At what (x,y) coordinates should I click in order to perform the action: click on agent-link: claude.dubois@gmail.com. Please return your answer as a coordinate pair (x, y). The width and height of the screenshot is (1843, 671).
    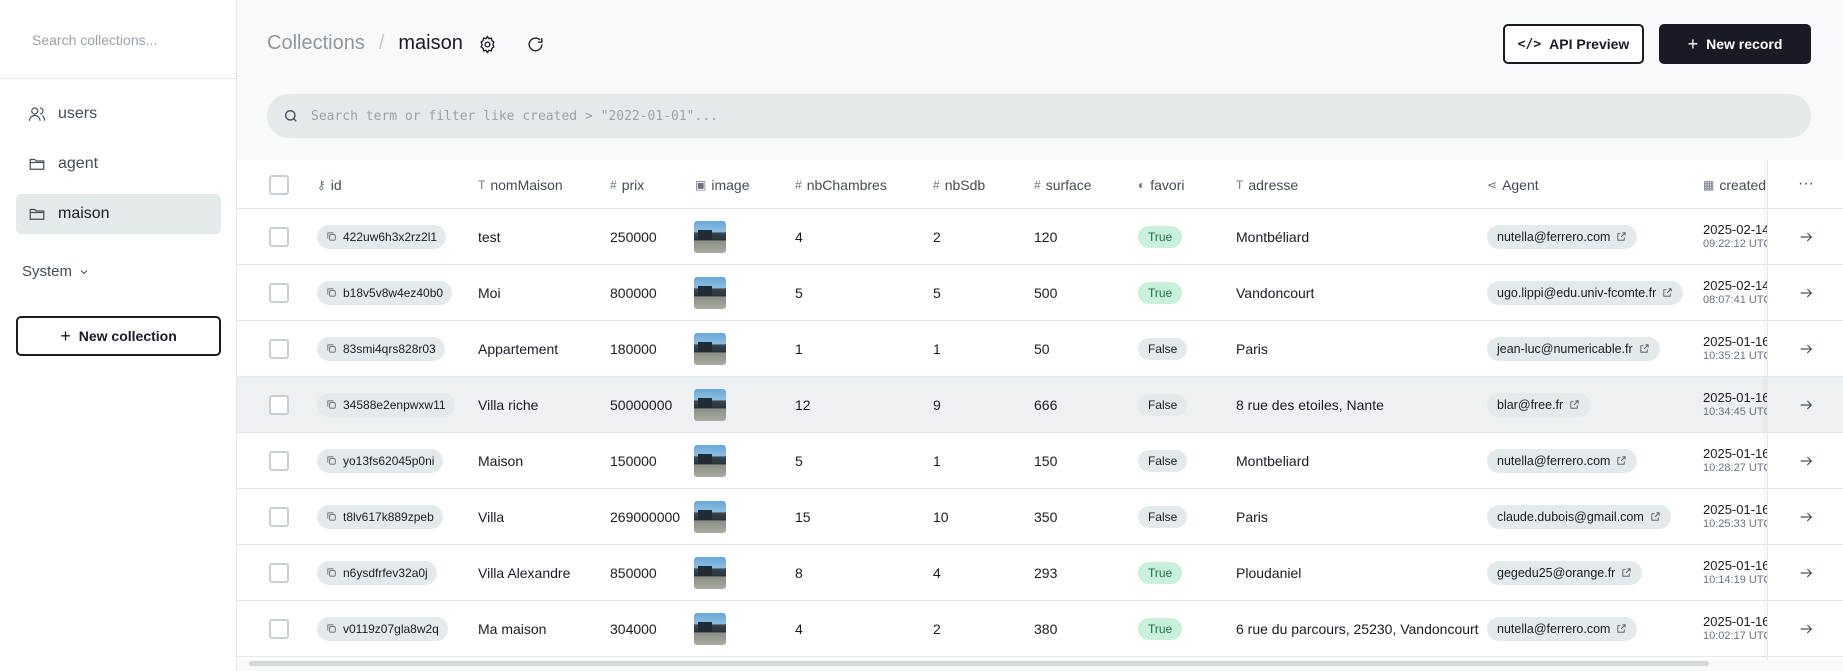
    Looking at the image, I should click on (1579, 516).